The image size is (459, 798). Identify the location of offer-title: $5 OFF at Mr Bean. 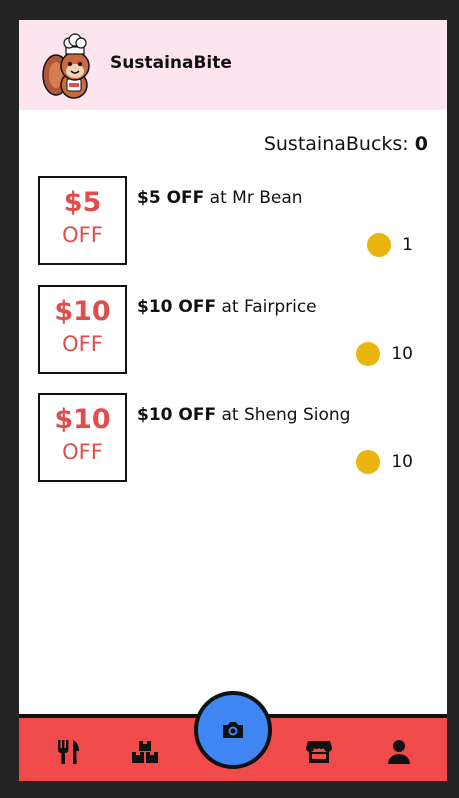
(220, 198).